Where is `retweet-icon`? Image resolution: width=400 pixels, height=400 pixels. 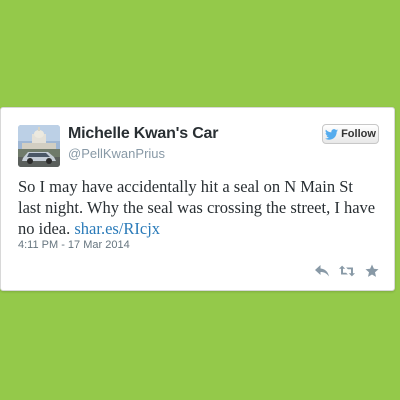 retweet-icon is located at coordinates (347, 271).